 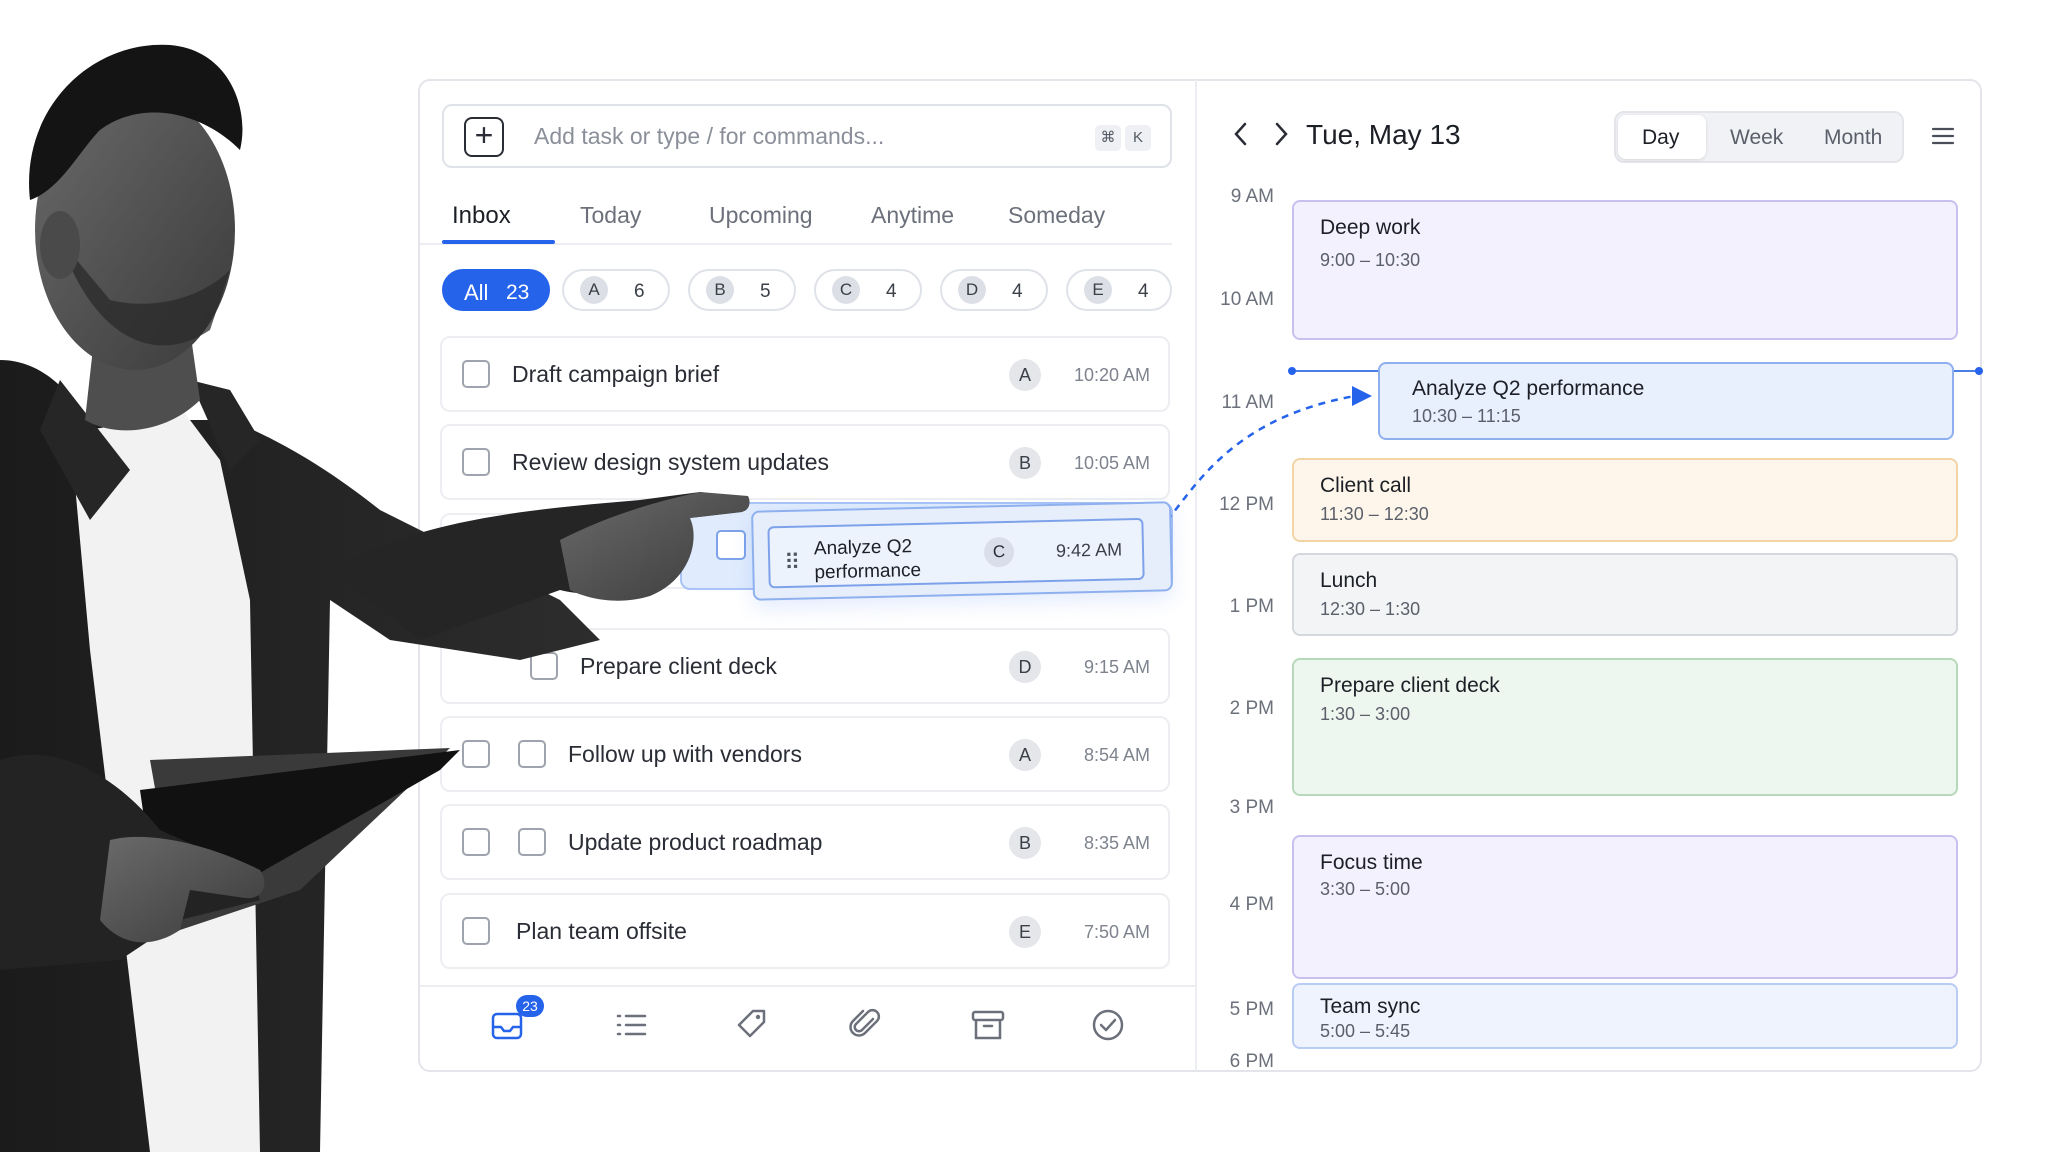 What do you see at coordinates (731, 545) in the screenshot?
I see `drag-checkbox` at bounding box center [731, 545].